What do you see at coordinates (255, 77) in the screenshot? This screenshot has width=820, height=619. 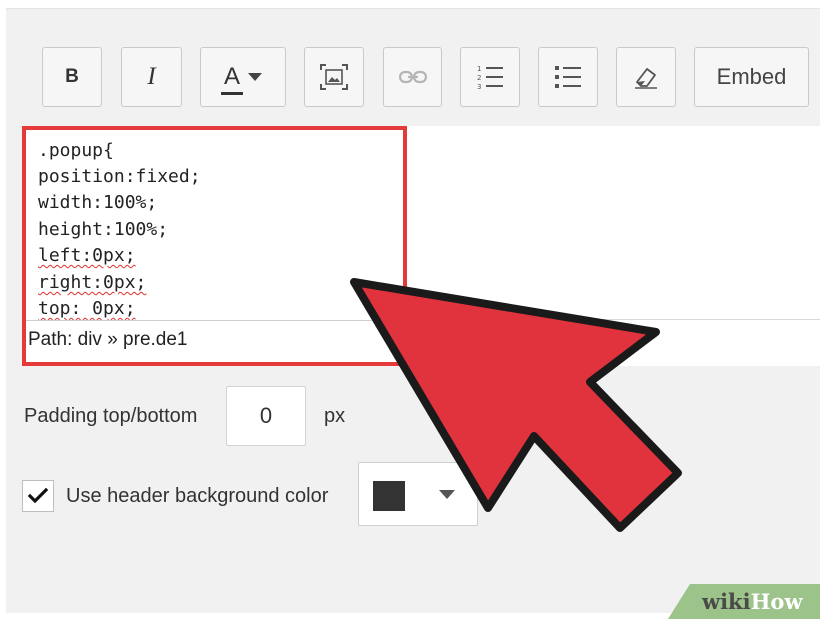 I see `chevron-down-icon` at bounding box center [255, 77].